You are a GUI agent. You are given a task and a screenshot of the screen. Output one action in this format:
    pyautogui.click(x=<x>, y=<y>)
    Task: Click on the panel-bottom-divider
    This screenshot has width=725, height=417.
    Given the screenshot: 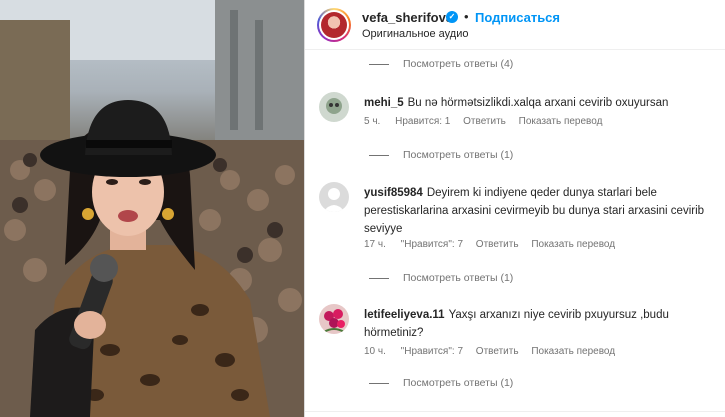 What is the action you would take?
    pyautogui.click(x=515, y=414)
    